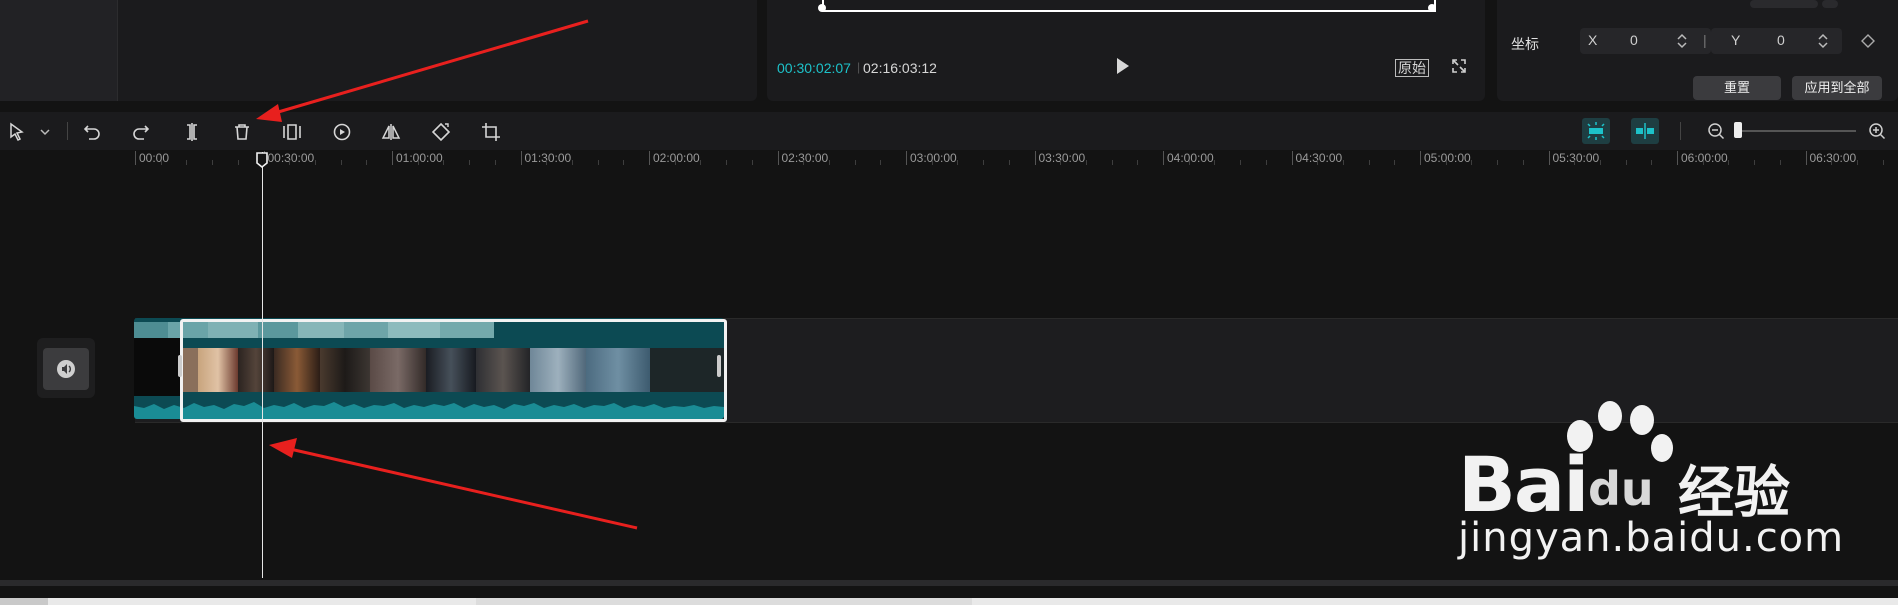 The width and height of the screenshot is (1898, 605). What do you see at coordinates (157, 367) in the screenshot?
I see `clip-black-lead` at bounding box center [157, 367].